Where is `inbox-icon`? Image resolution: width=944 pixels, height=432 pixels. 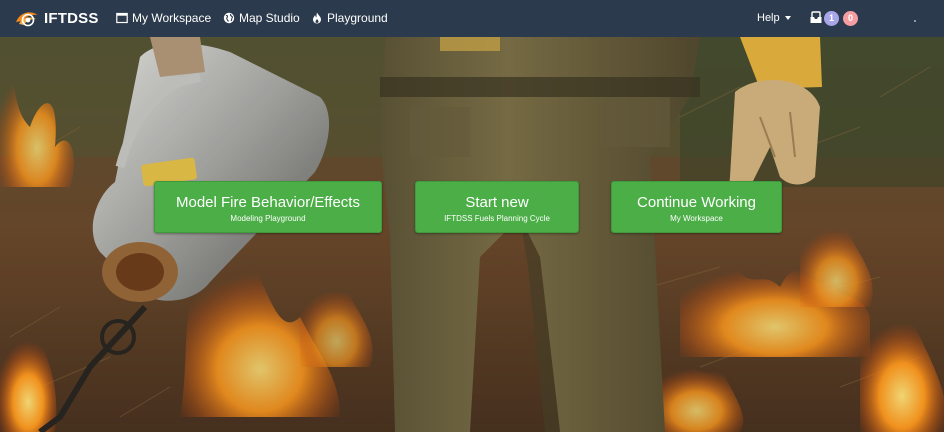
inbox-icon is located at coordinates (816, 18).